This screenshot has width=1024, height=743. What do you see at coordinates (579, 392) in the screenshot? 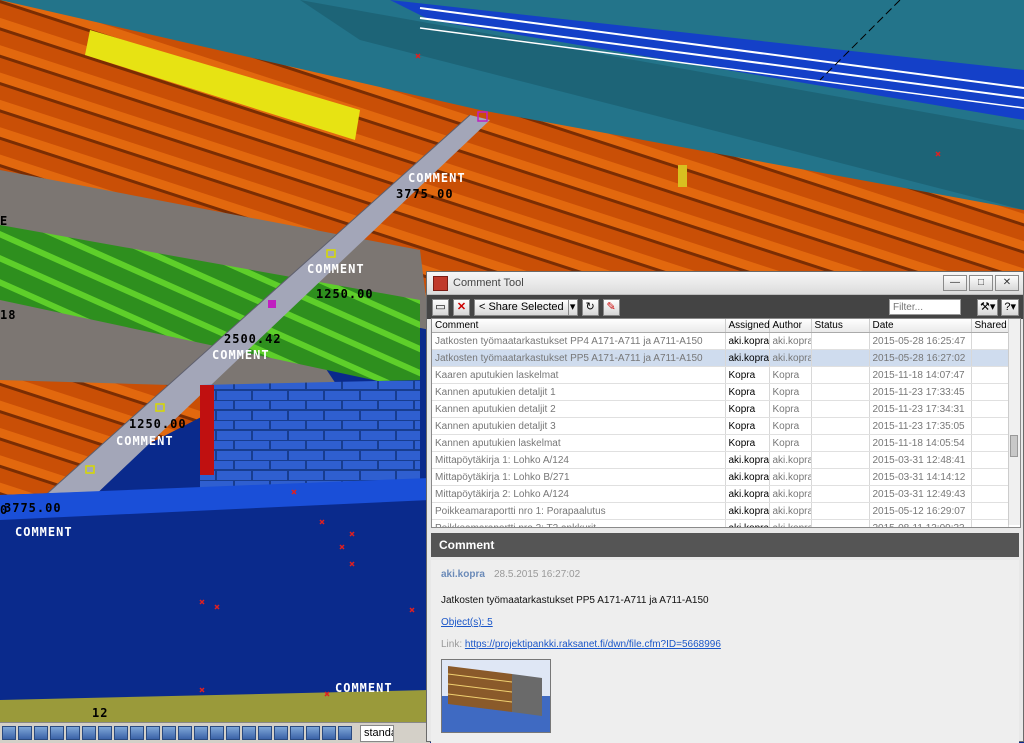
I see `cell-comment: Kannen aputukien detaljit 1` at bounding box center [579, 392].